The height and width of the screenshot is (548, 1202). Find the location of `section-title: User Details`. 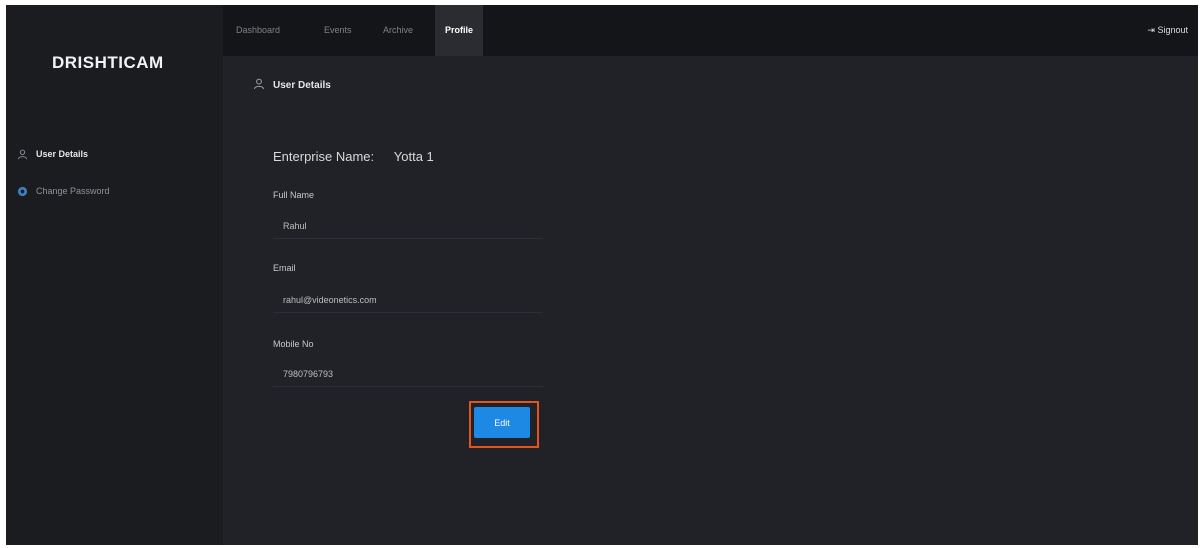

section-title: User Details is located at coordinates (302, 85).